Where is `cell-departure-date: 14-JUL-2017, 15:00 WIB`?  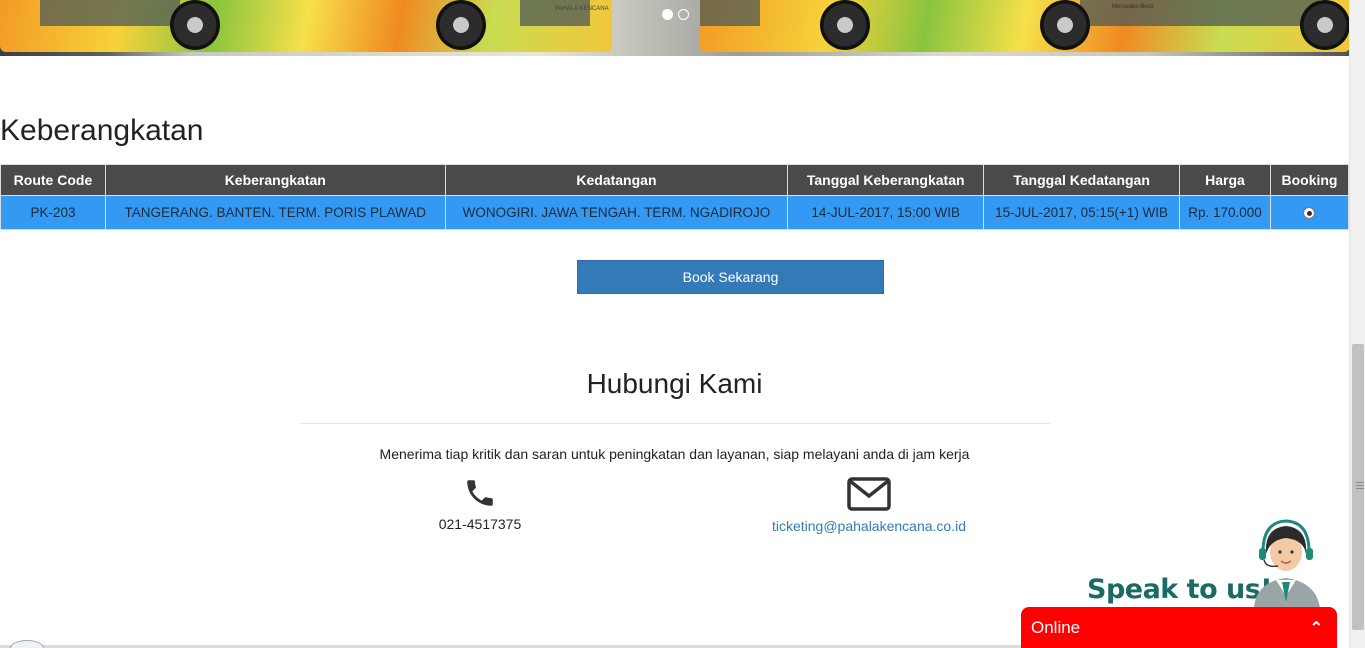 cell-departure-date: 14-JUL-2017, 15:00 WIB is located at coordinates (886, 212).